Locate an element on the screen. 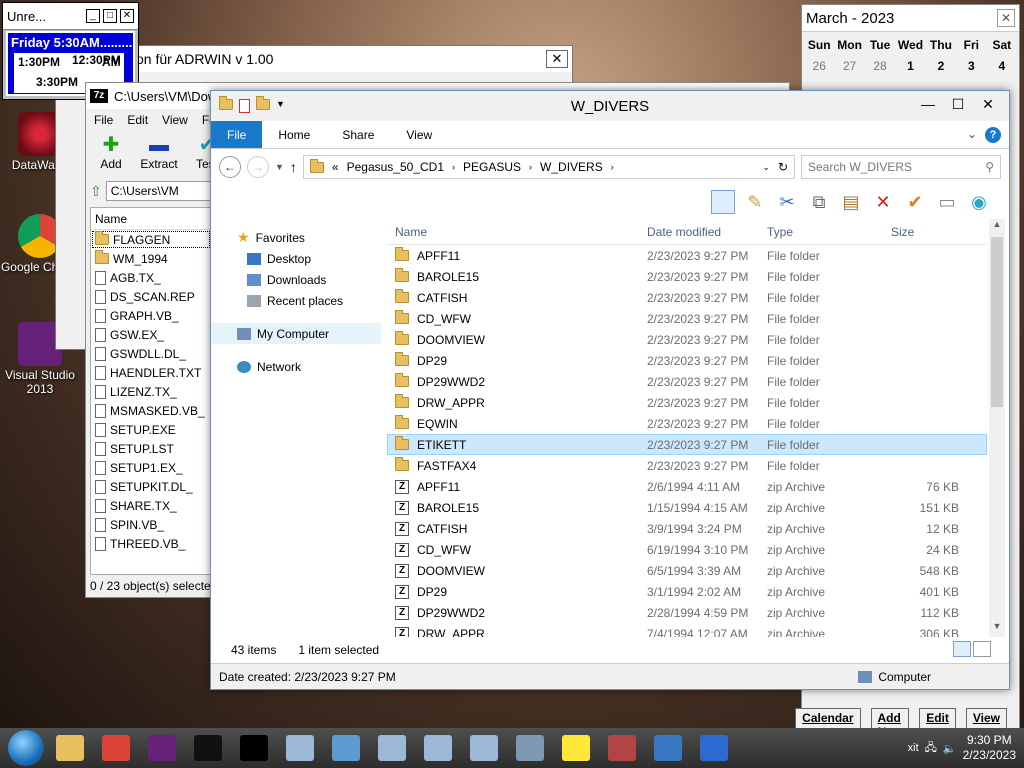 This screenshot has height=768, width=1024. table-row: FASTFAX4 2/23/2023 9:27 PM File folder is located at coordinates (687, 465).